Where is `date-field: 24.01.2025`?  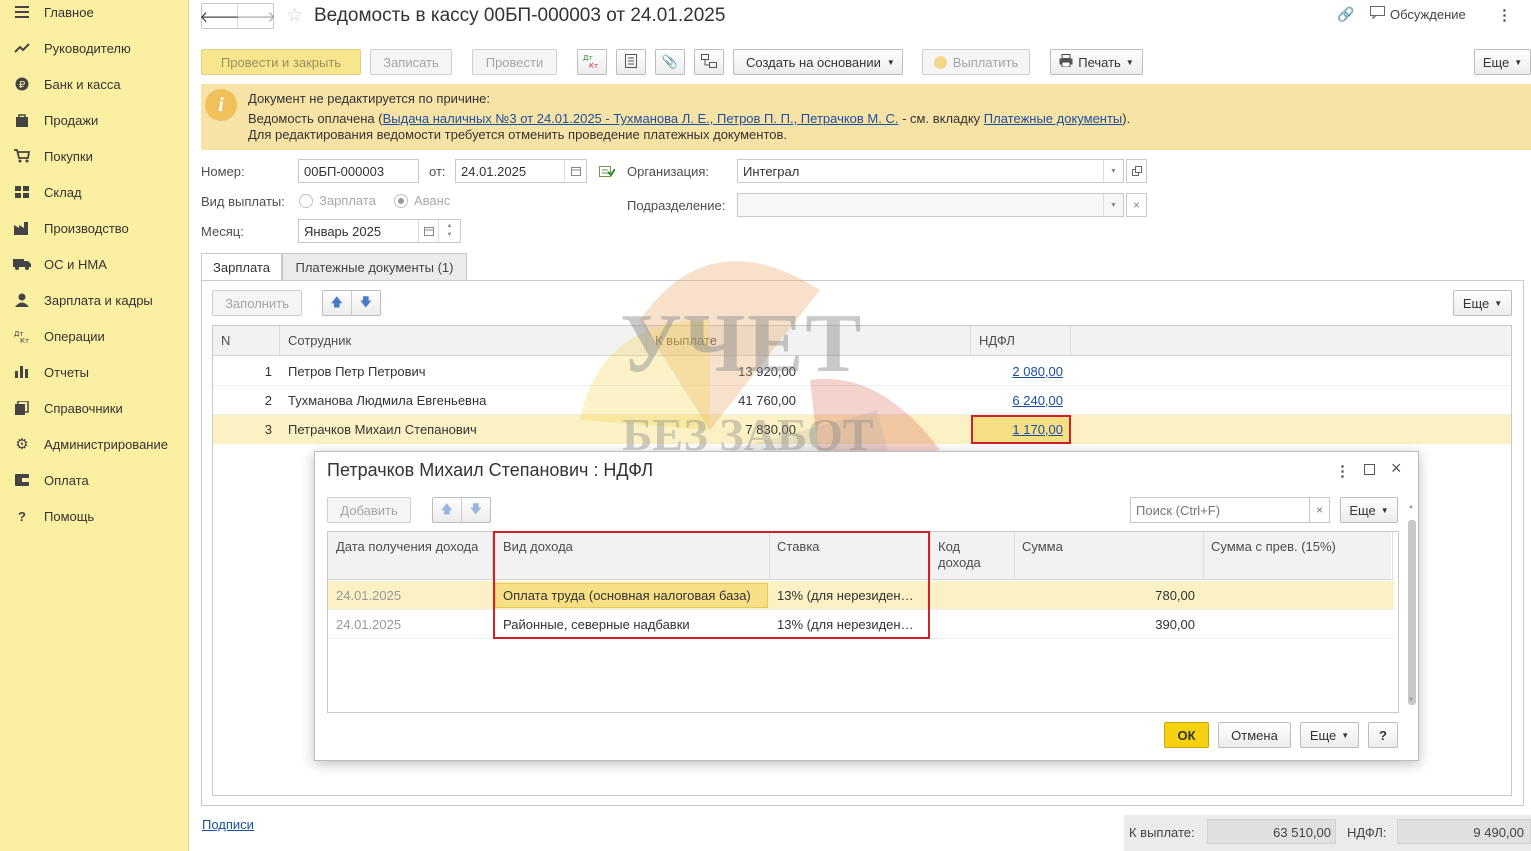
date-field: 24.01.2025 is located at coordinates (521, 171).